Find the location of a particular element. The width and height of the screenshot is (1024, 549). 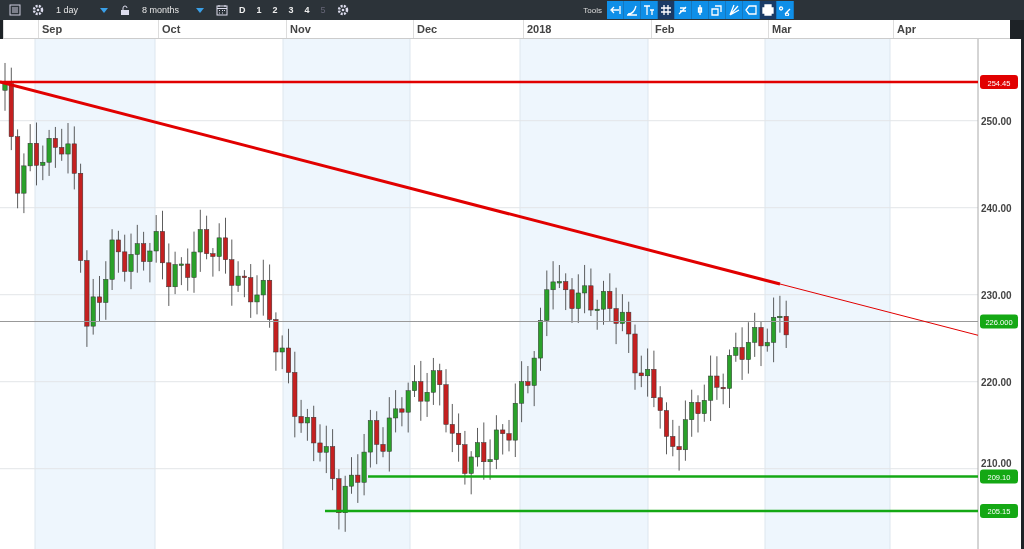

text-icon is located at coordinates (649, 10).